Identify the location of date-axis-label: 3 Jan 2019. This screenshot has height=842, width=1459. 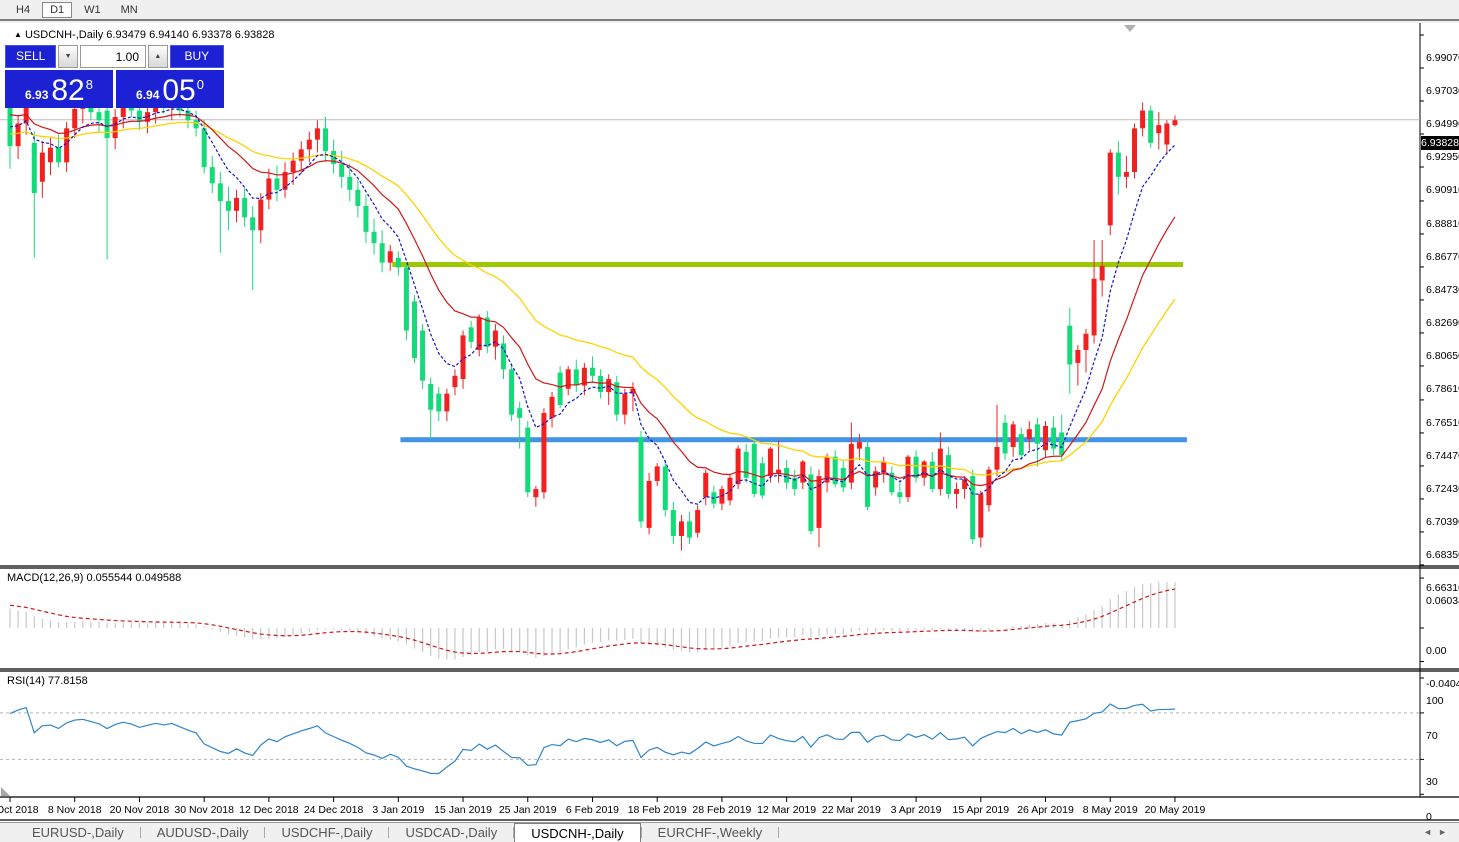
(398, 810).